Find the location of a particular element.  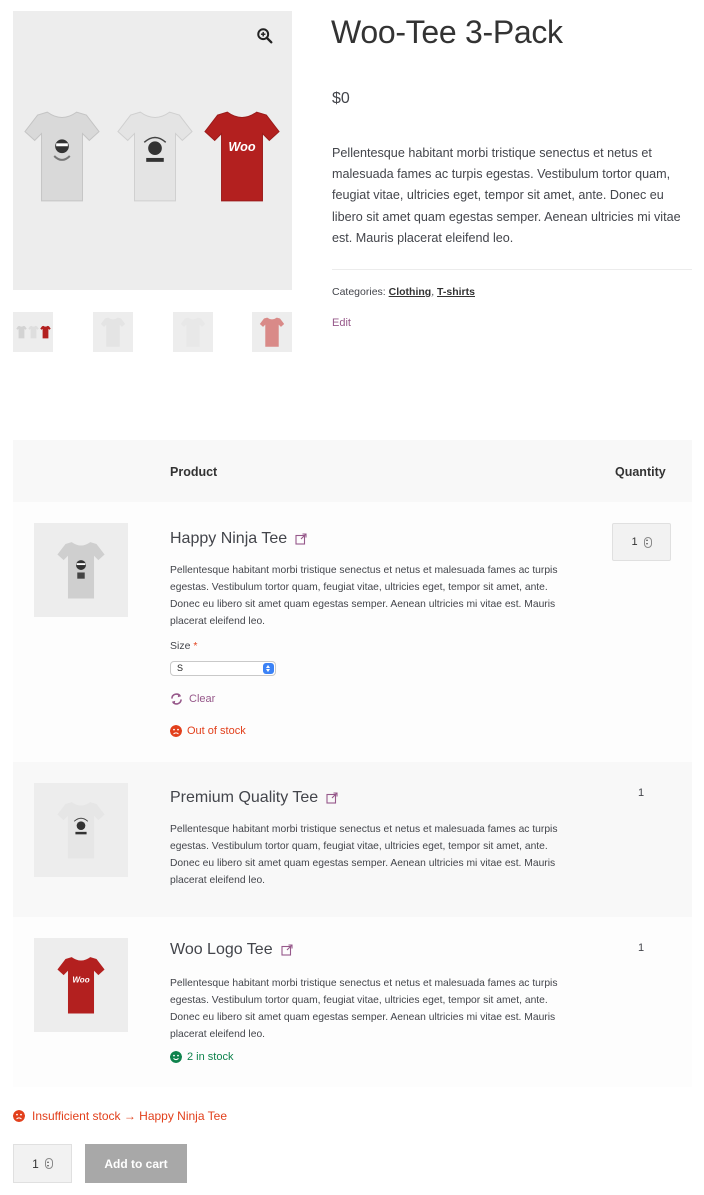

stock-status-in: 2 in stock is located at coordinates (201, 1057).